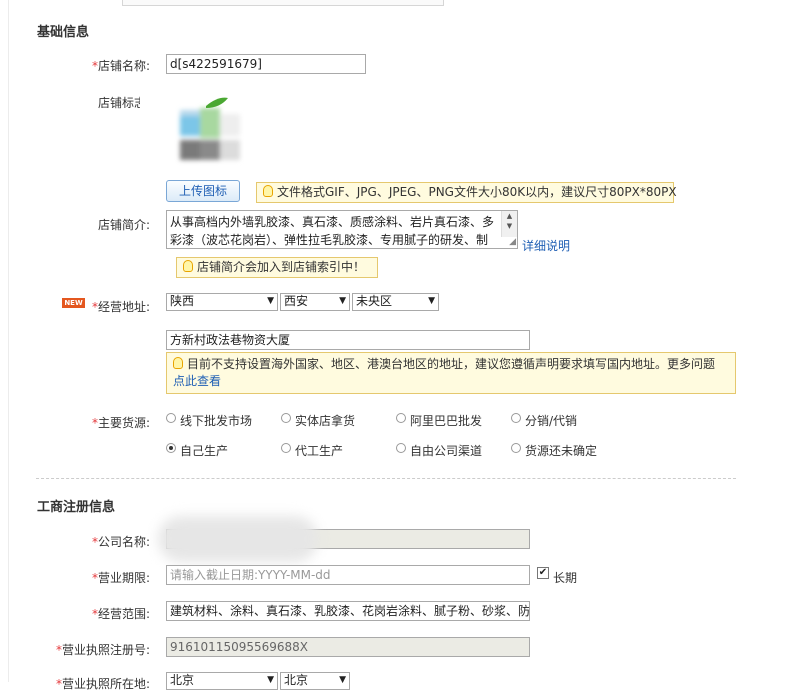  Describe the element at coordinates (565, 578) in the screenshot. I see `long-term-label: 长期` at that location.